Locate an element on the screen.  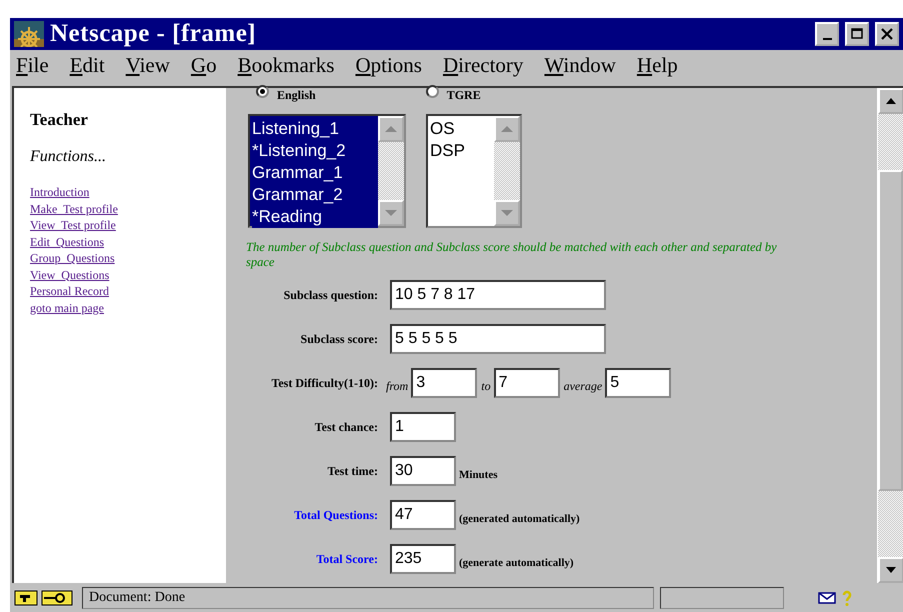
menu-item: Go is located at coordinates (203, 65).